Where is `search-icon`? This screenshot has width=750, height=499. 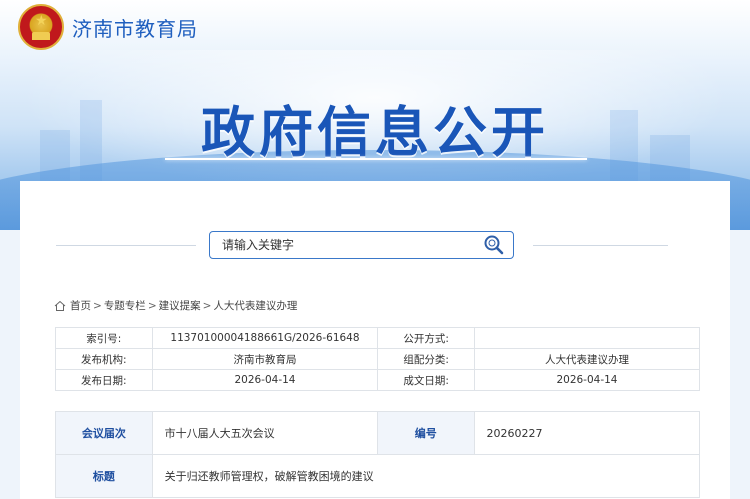
search-icon is located at coordinates (494, 245).